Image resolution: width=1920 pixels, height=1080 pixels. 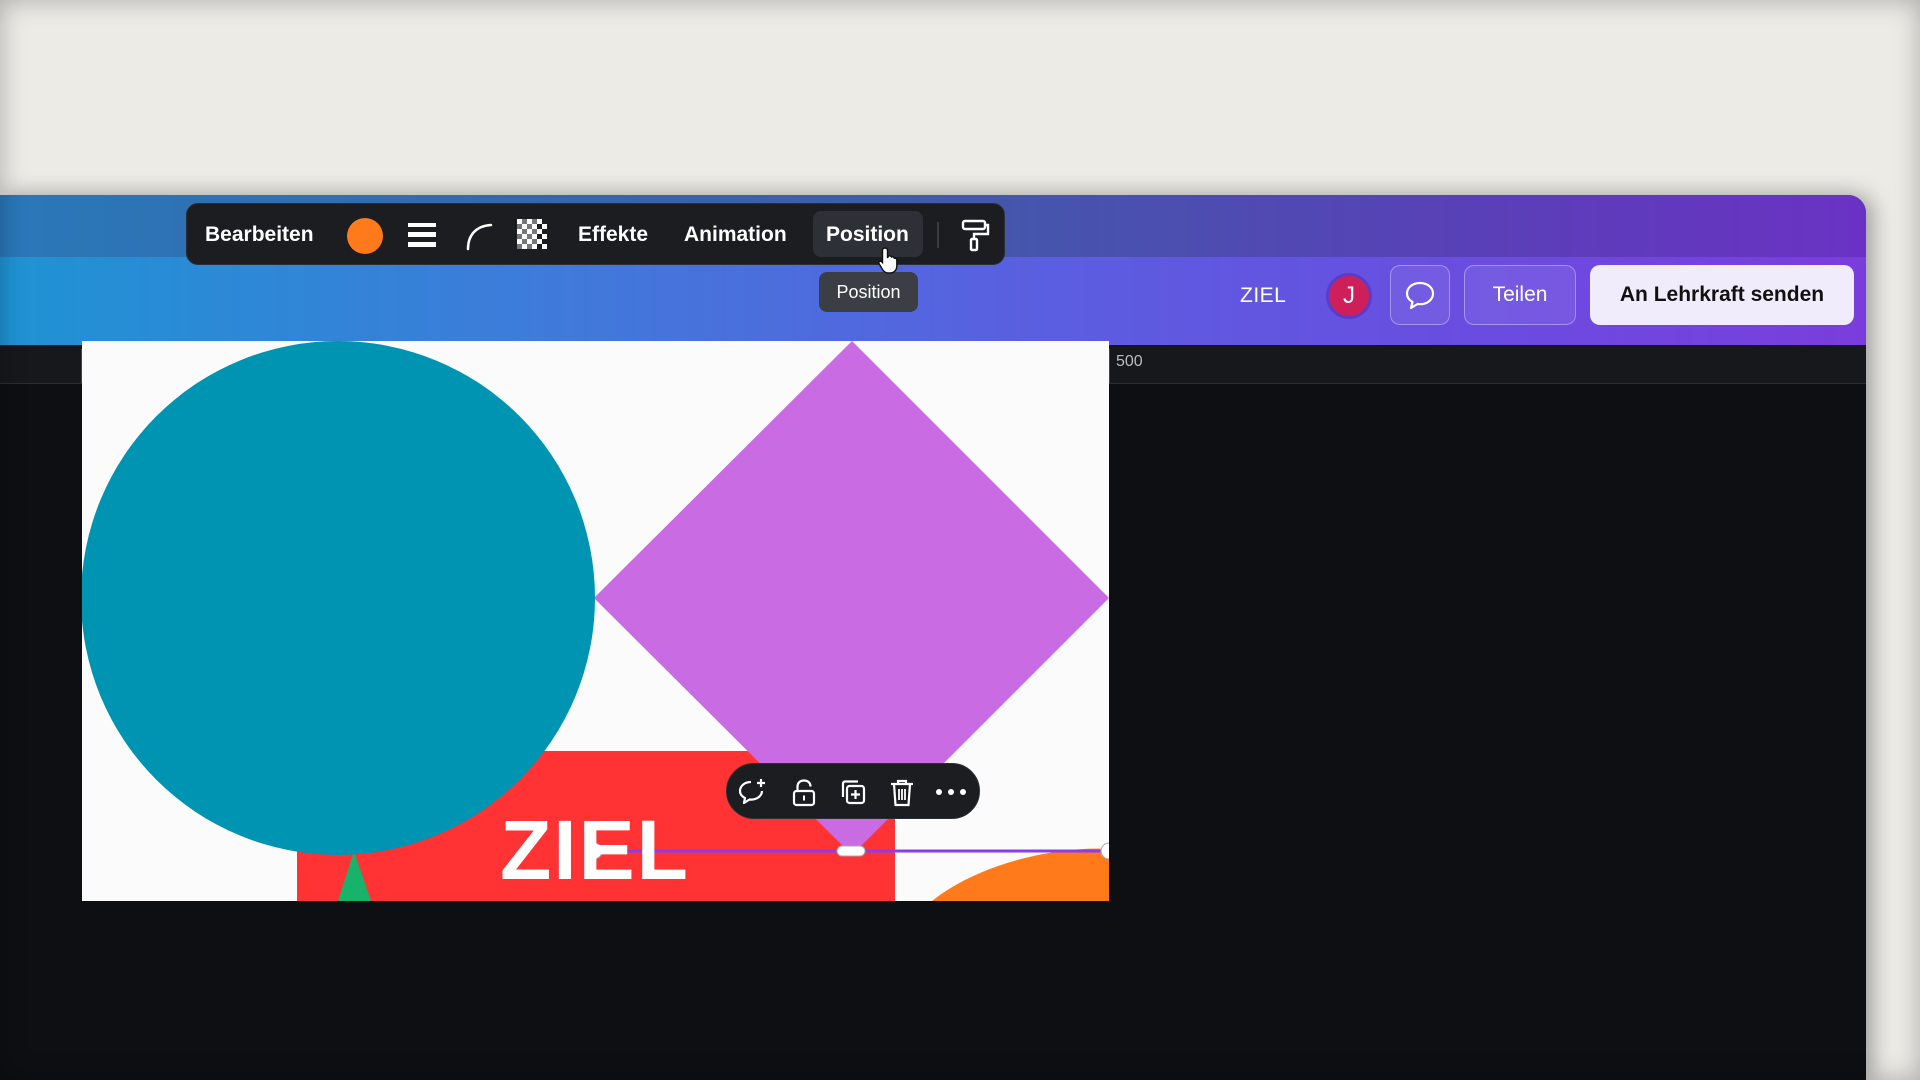 What do you see at coordinates (902, 793) in the screenshot?
I see `trash-icon` at bounding box center [902, 793].